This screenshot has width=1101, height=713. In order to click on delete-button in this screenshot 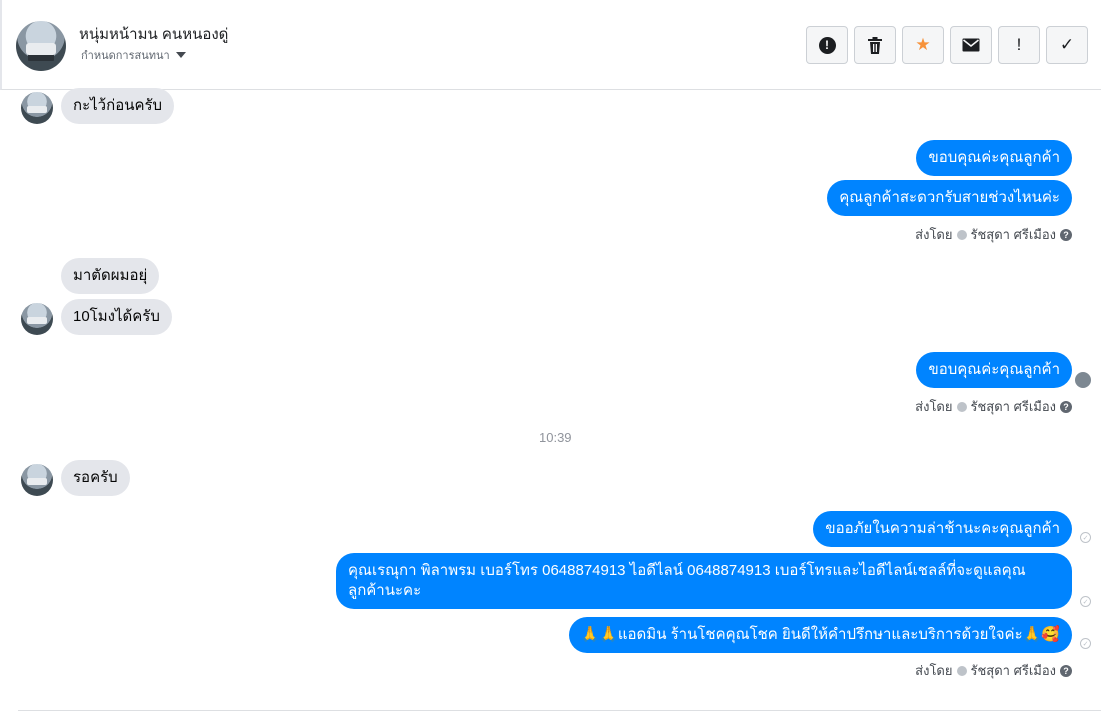, I will do `click(875, 45)`.